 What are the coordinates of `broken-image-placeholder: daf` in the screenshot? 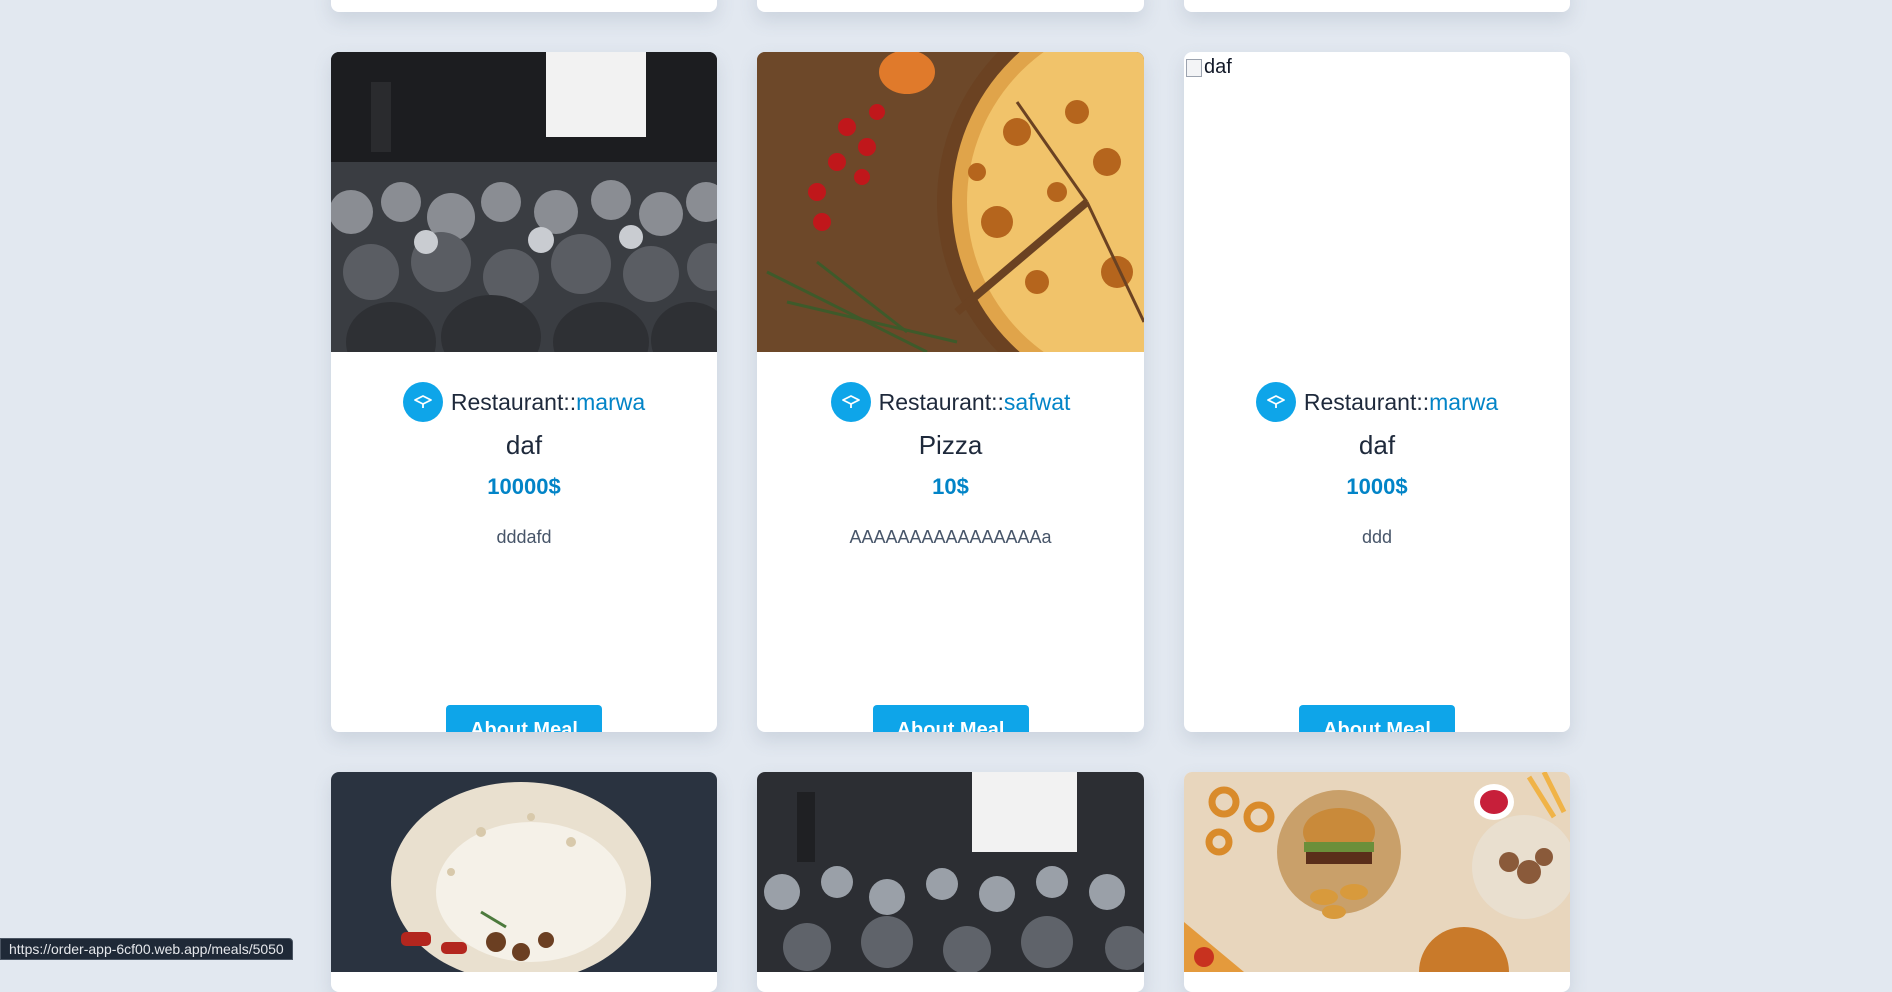 It's located at (1209, 67).